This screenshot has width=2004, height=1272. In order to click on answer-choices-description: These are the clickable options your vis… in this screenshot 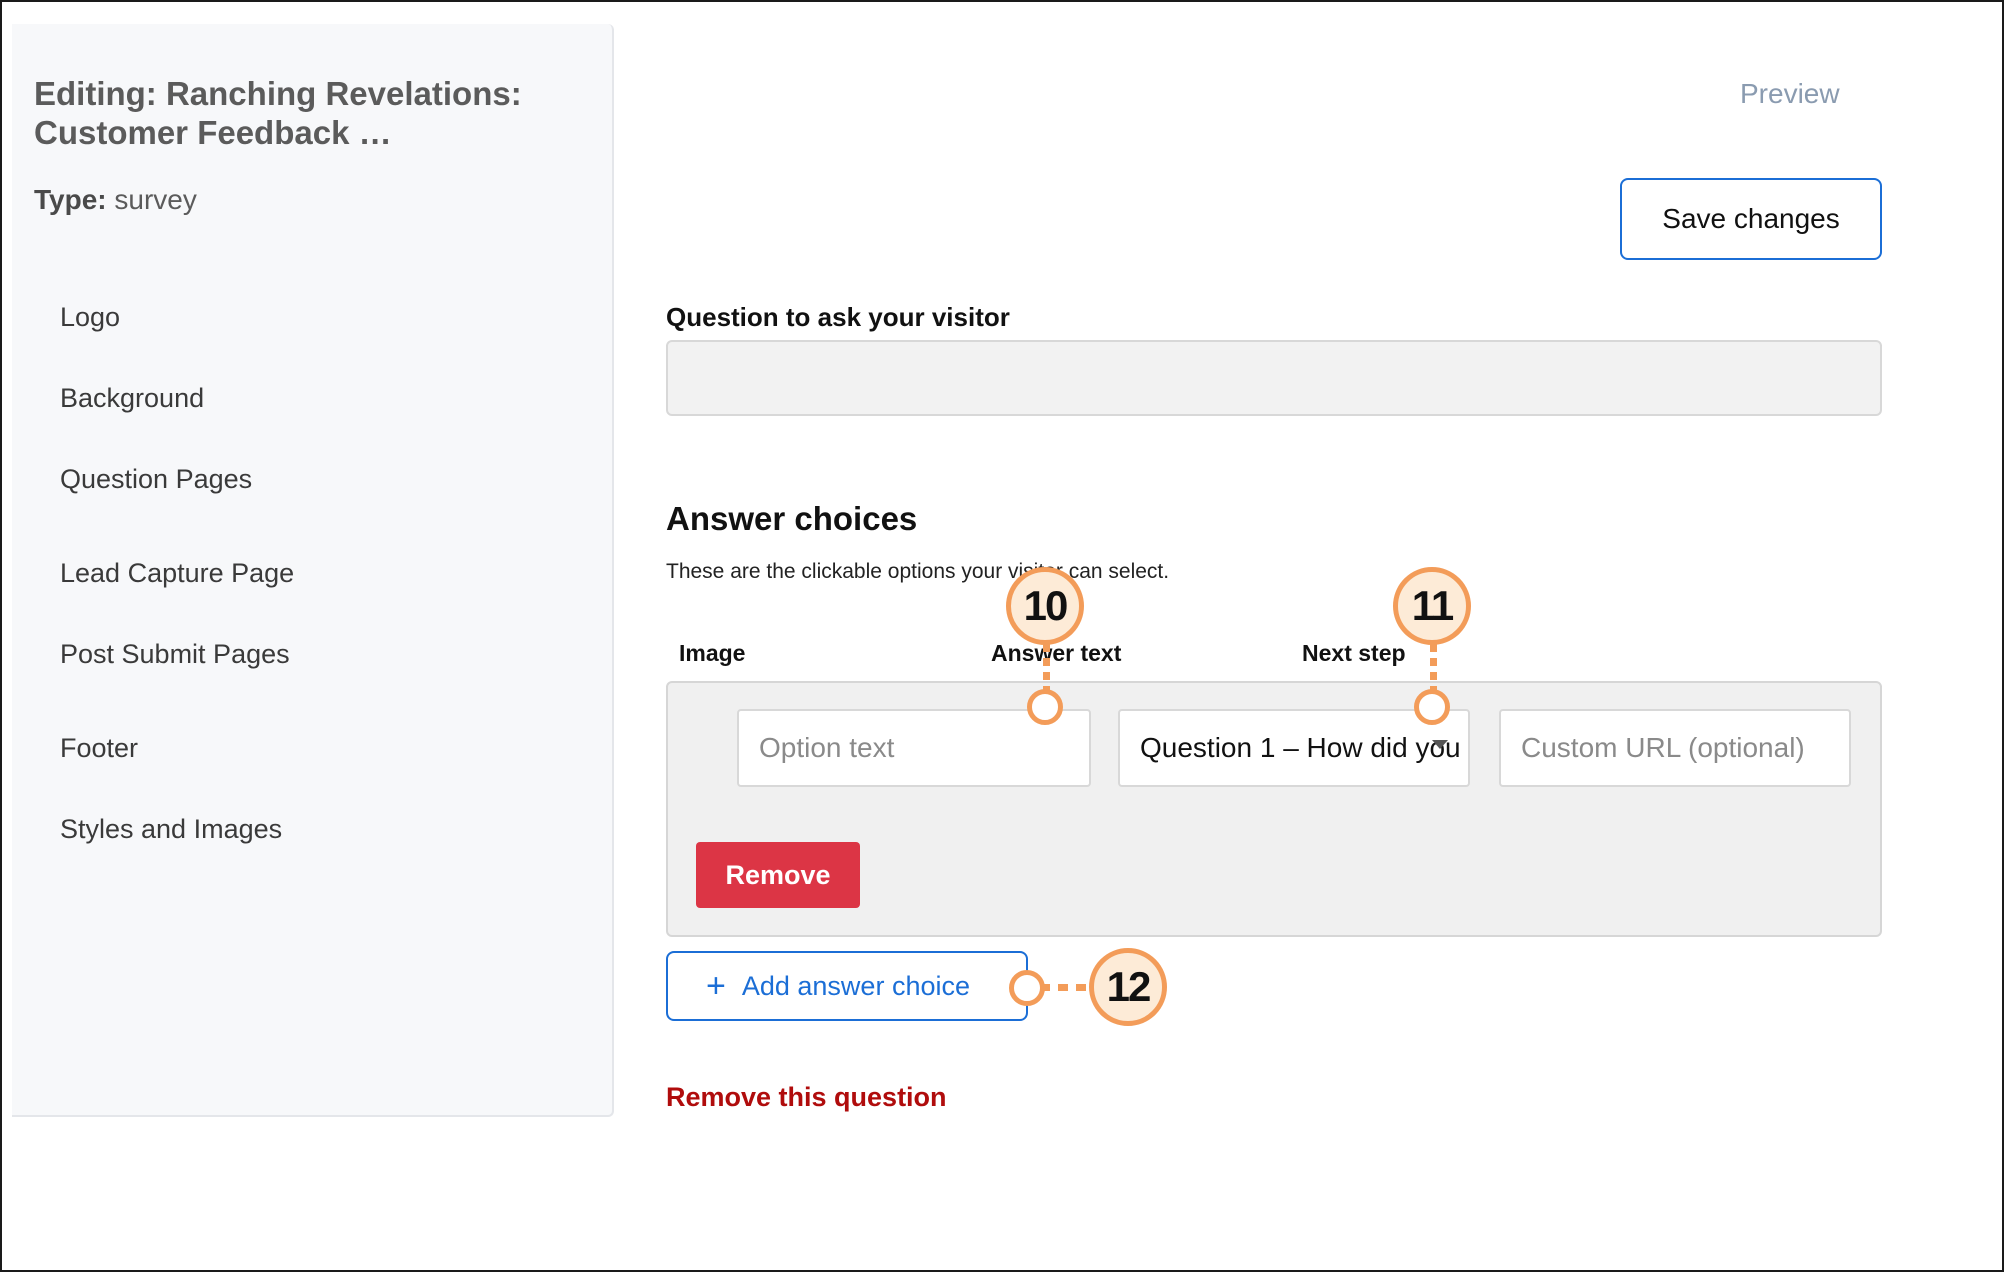, I will do `click(918, 571)`.